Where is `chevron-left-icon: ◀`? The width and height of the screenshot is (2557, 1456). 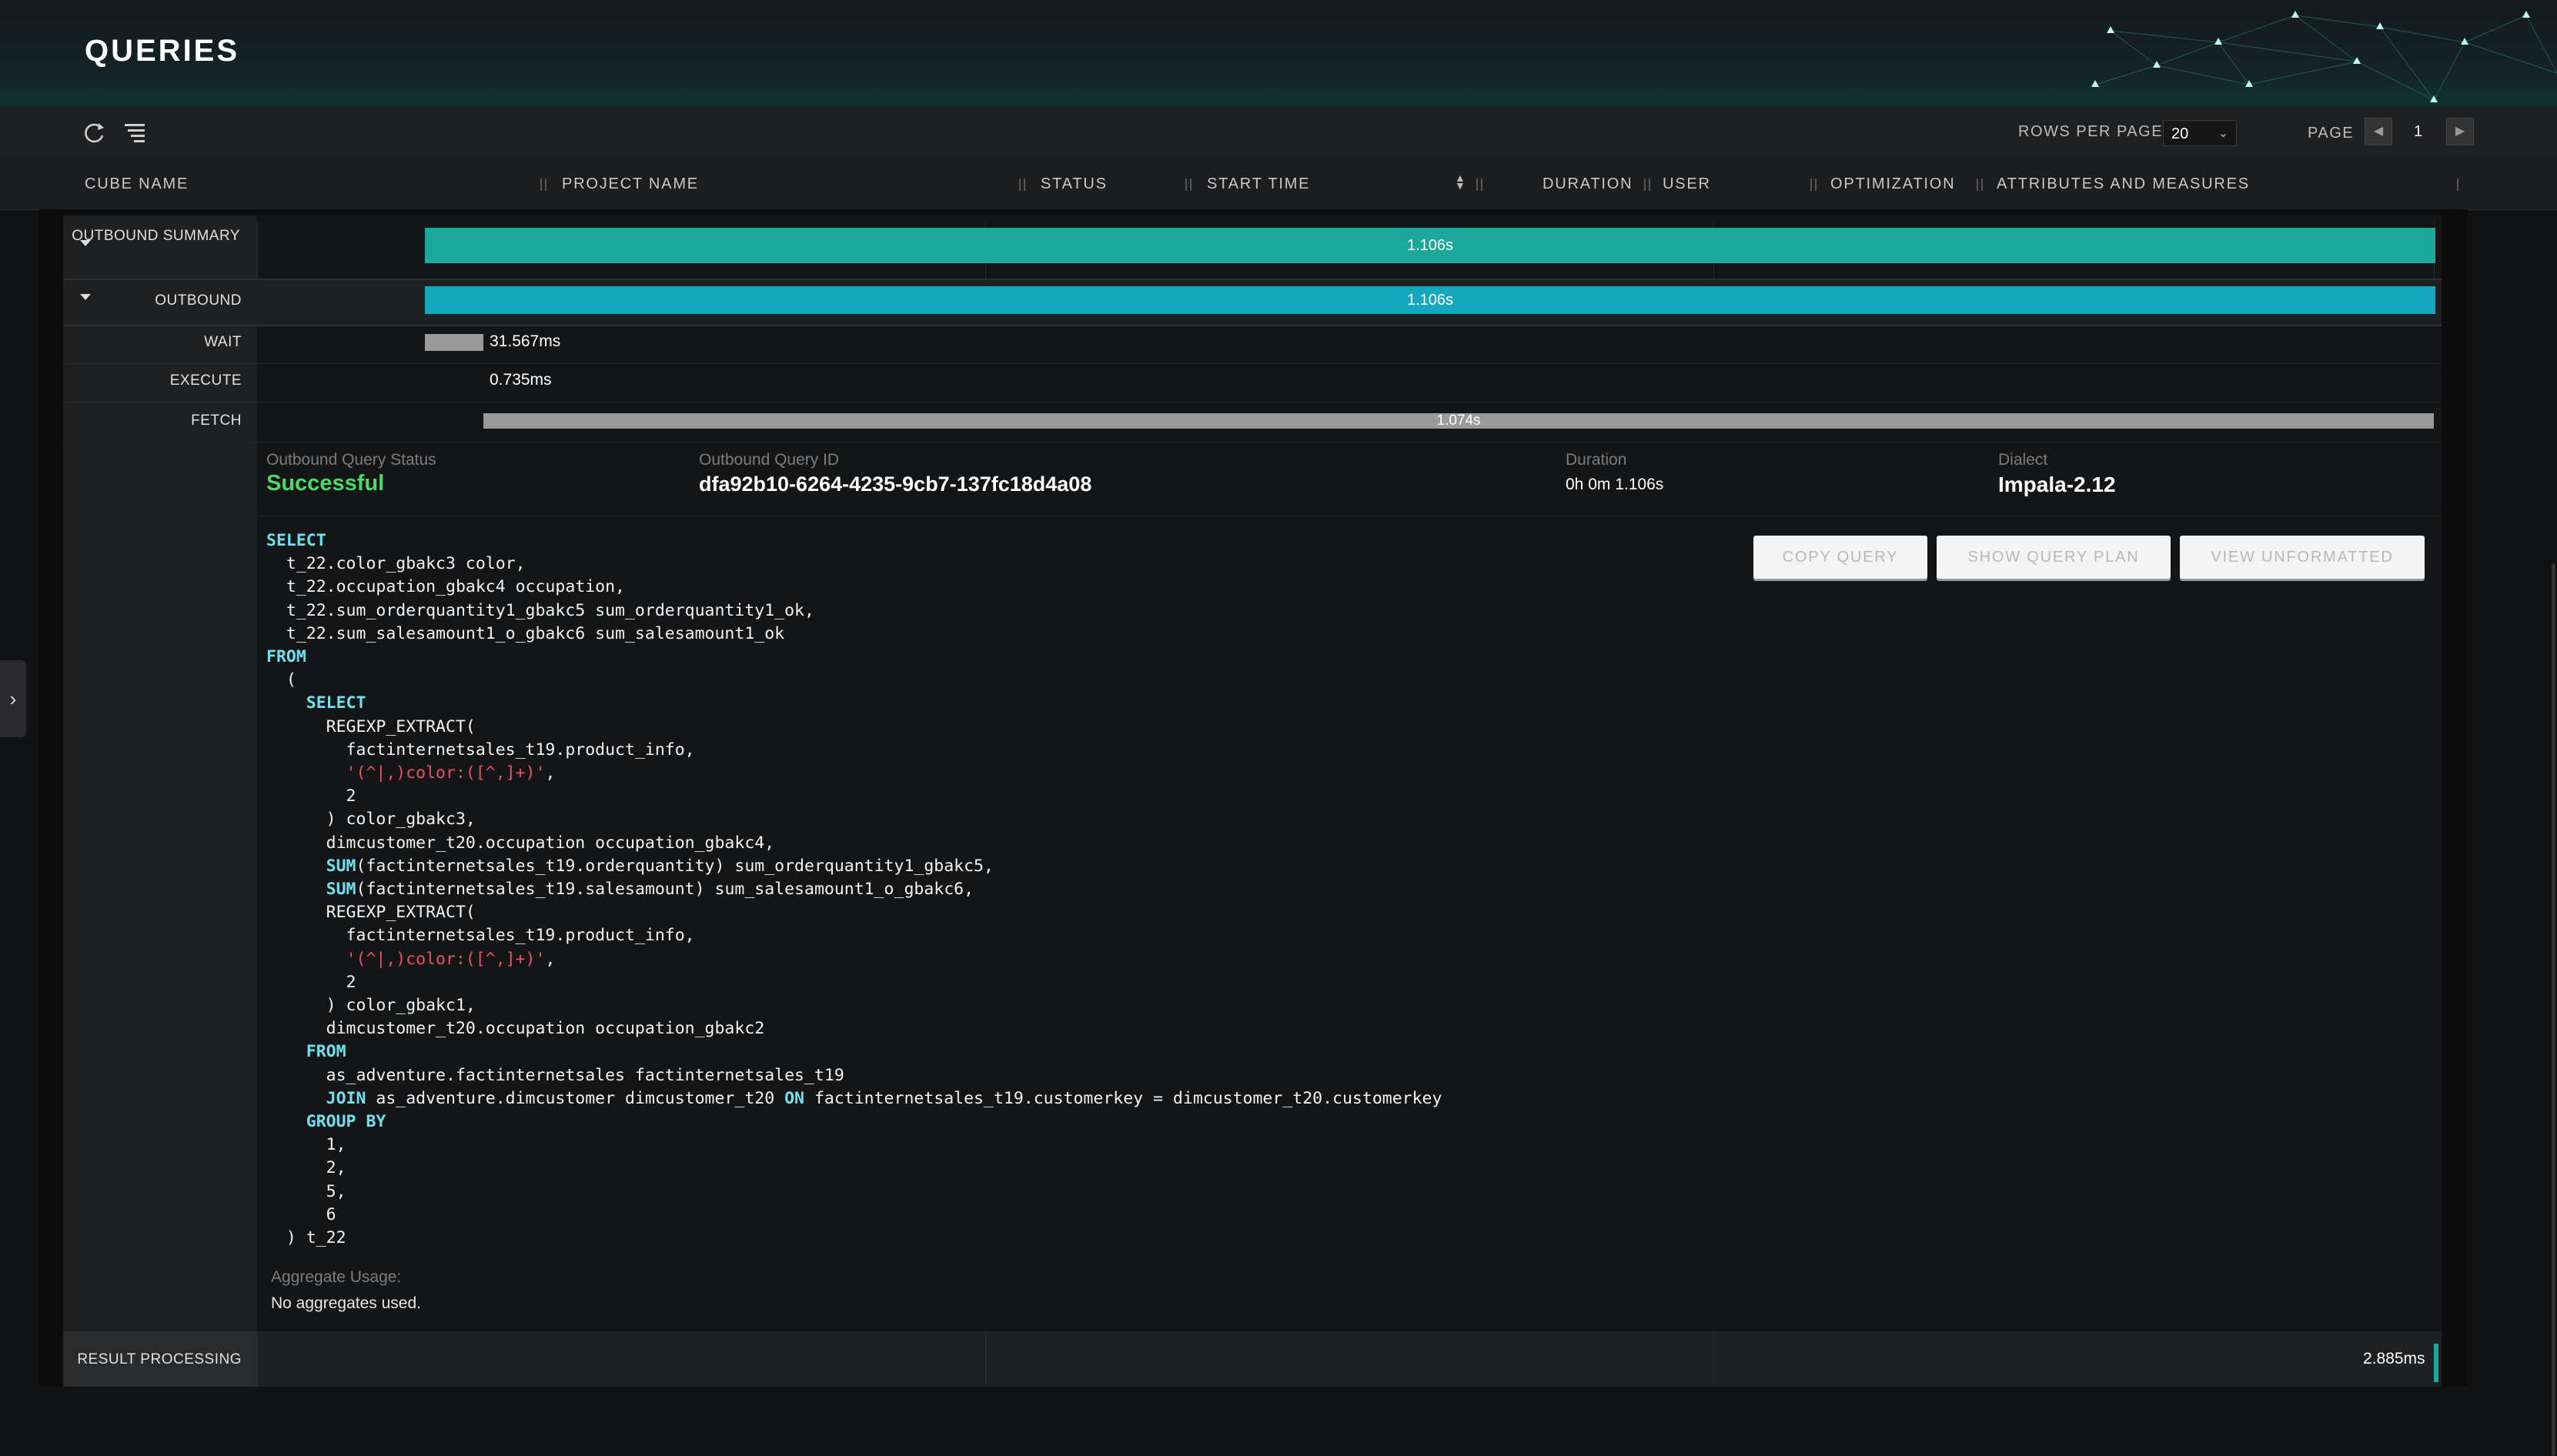 chevron-left-icon: ◀ is located at coordinates (2379, 132).